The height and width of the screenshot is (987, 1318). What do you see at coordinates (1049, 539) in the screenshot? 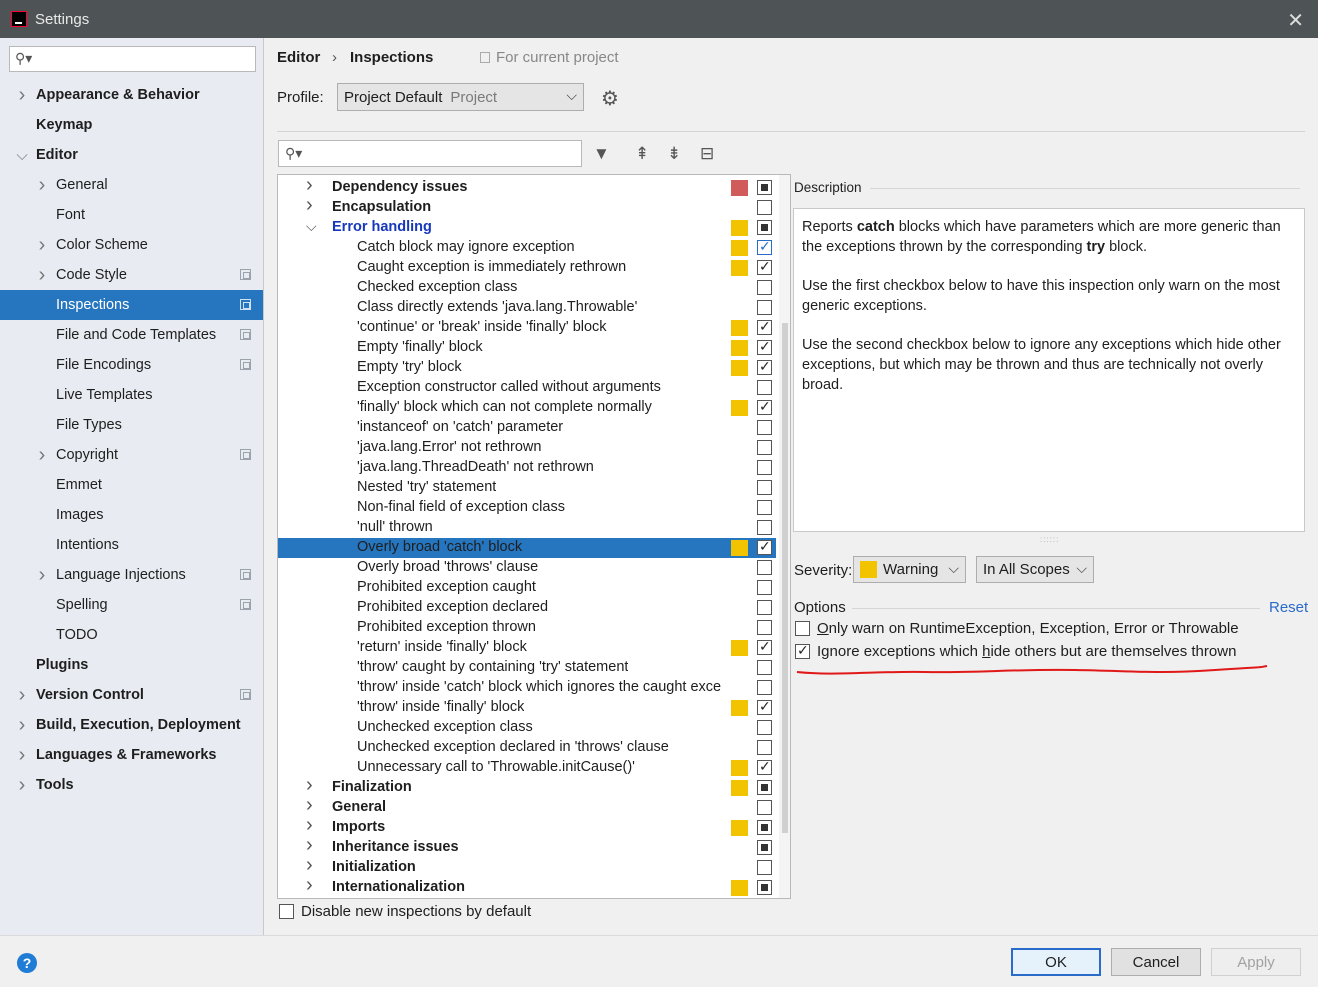
I see `splitter-grip: ::::::` at bounding box center [1049, 539].